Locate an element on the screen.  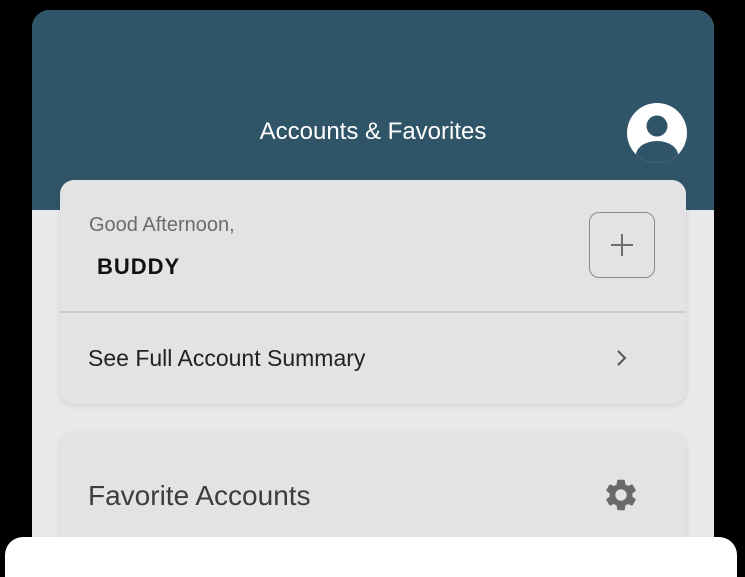
add-button is located at coordinates (622, 245).